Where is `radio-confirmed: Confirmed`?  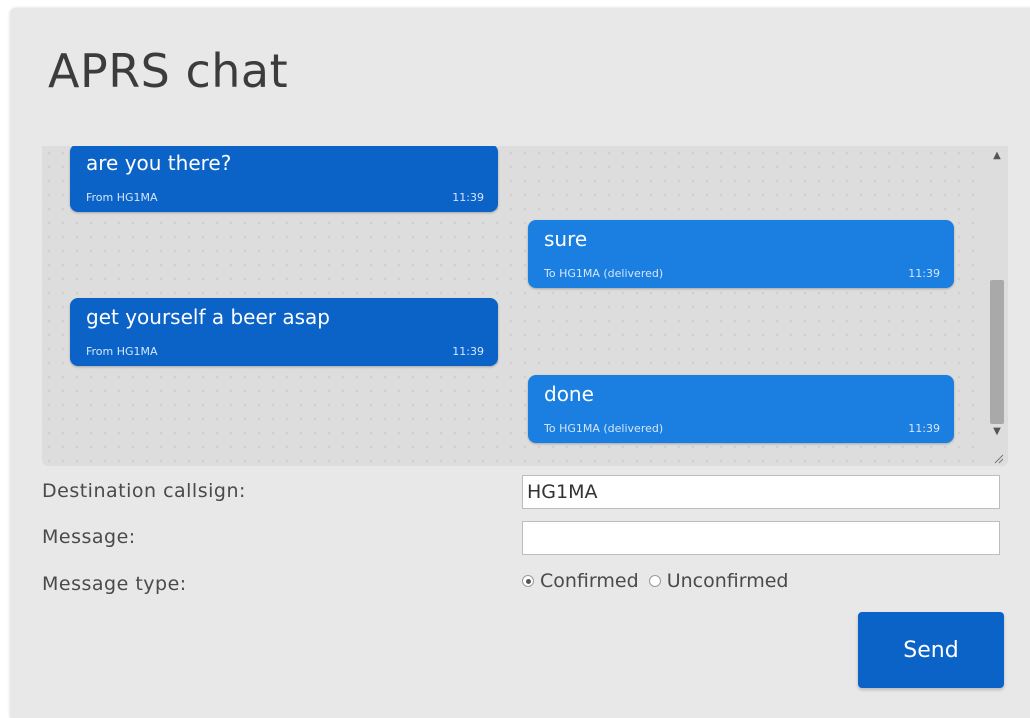 radio-confirmed: Confirmed is located at coordinates (580, 581).